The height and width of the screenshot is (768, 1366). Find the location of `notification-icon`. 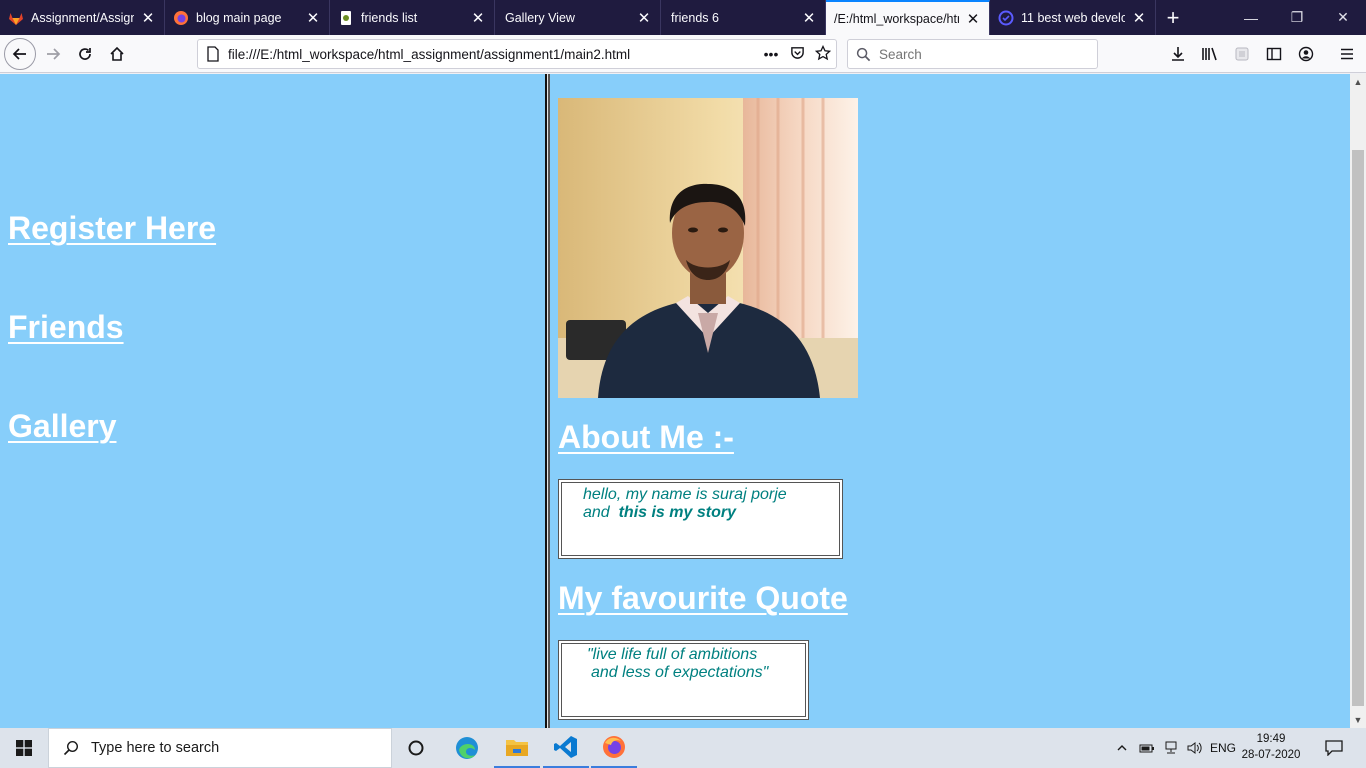

notification-icon is located at coordinates (1334, 748).